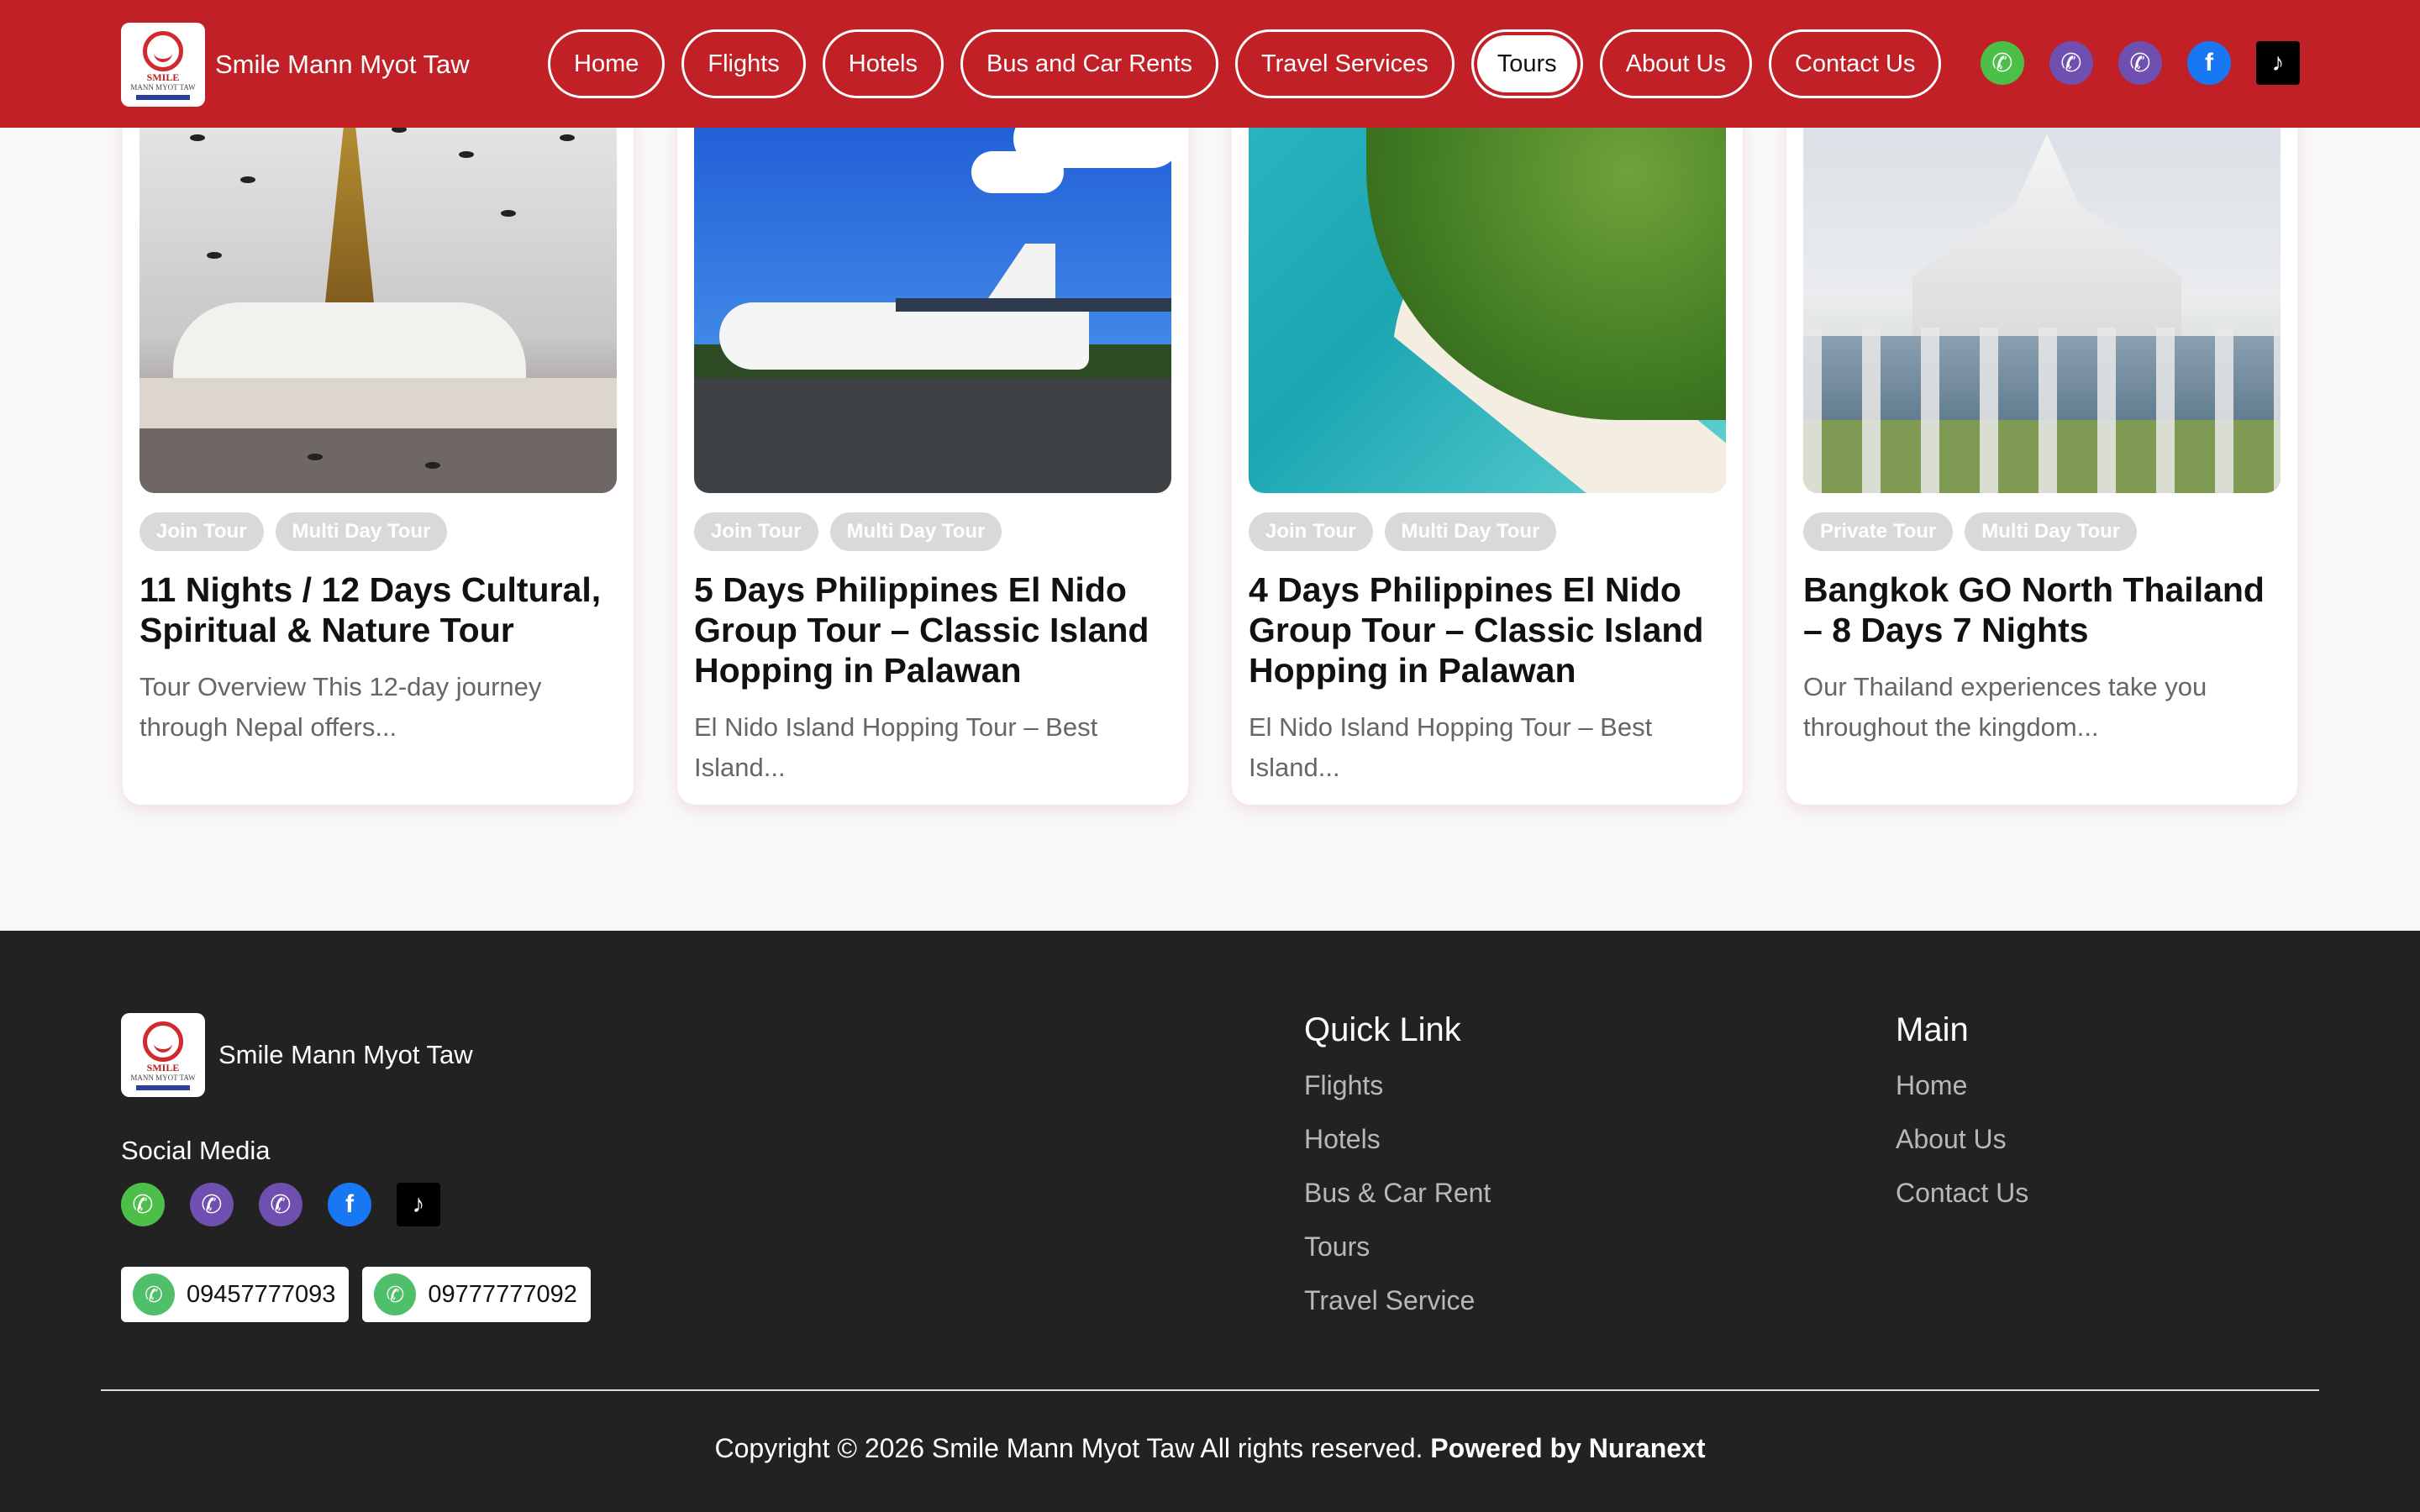 The image size is (2420, 1512). I want to click on footer-link-tours: Tours, so click(1397, 1255).